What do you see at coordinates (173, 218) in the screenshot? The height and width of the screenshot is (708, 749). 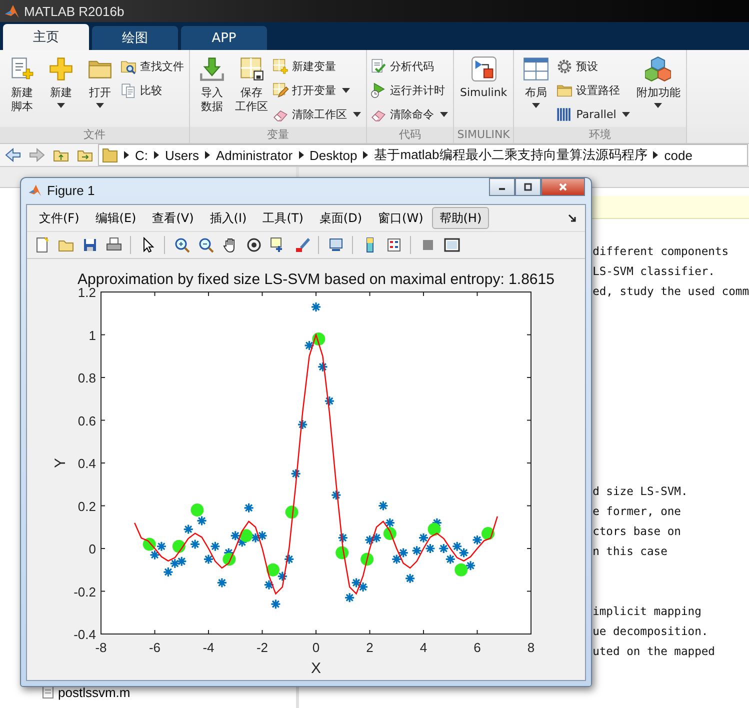 I see `menu-item: 查看(V)` at bounding box center [173, 218].